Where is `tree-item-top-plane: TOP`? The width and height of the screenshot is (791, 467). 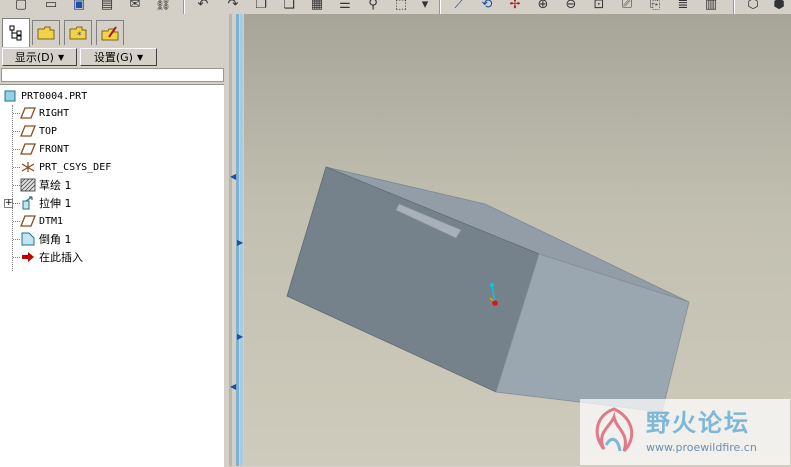 tree-item-top-plane: TOP is located at coordinates (38, 131).